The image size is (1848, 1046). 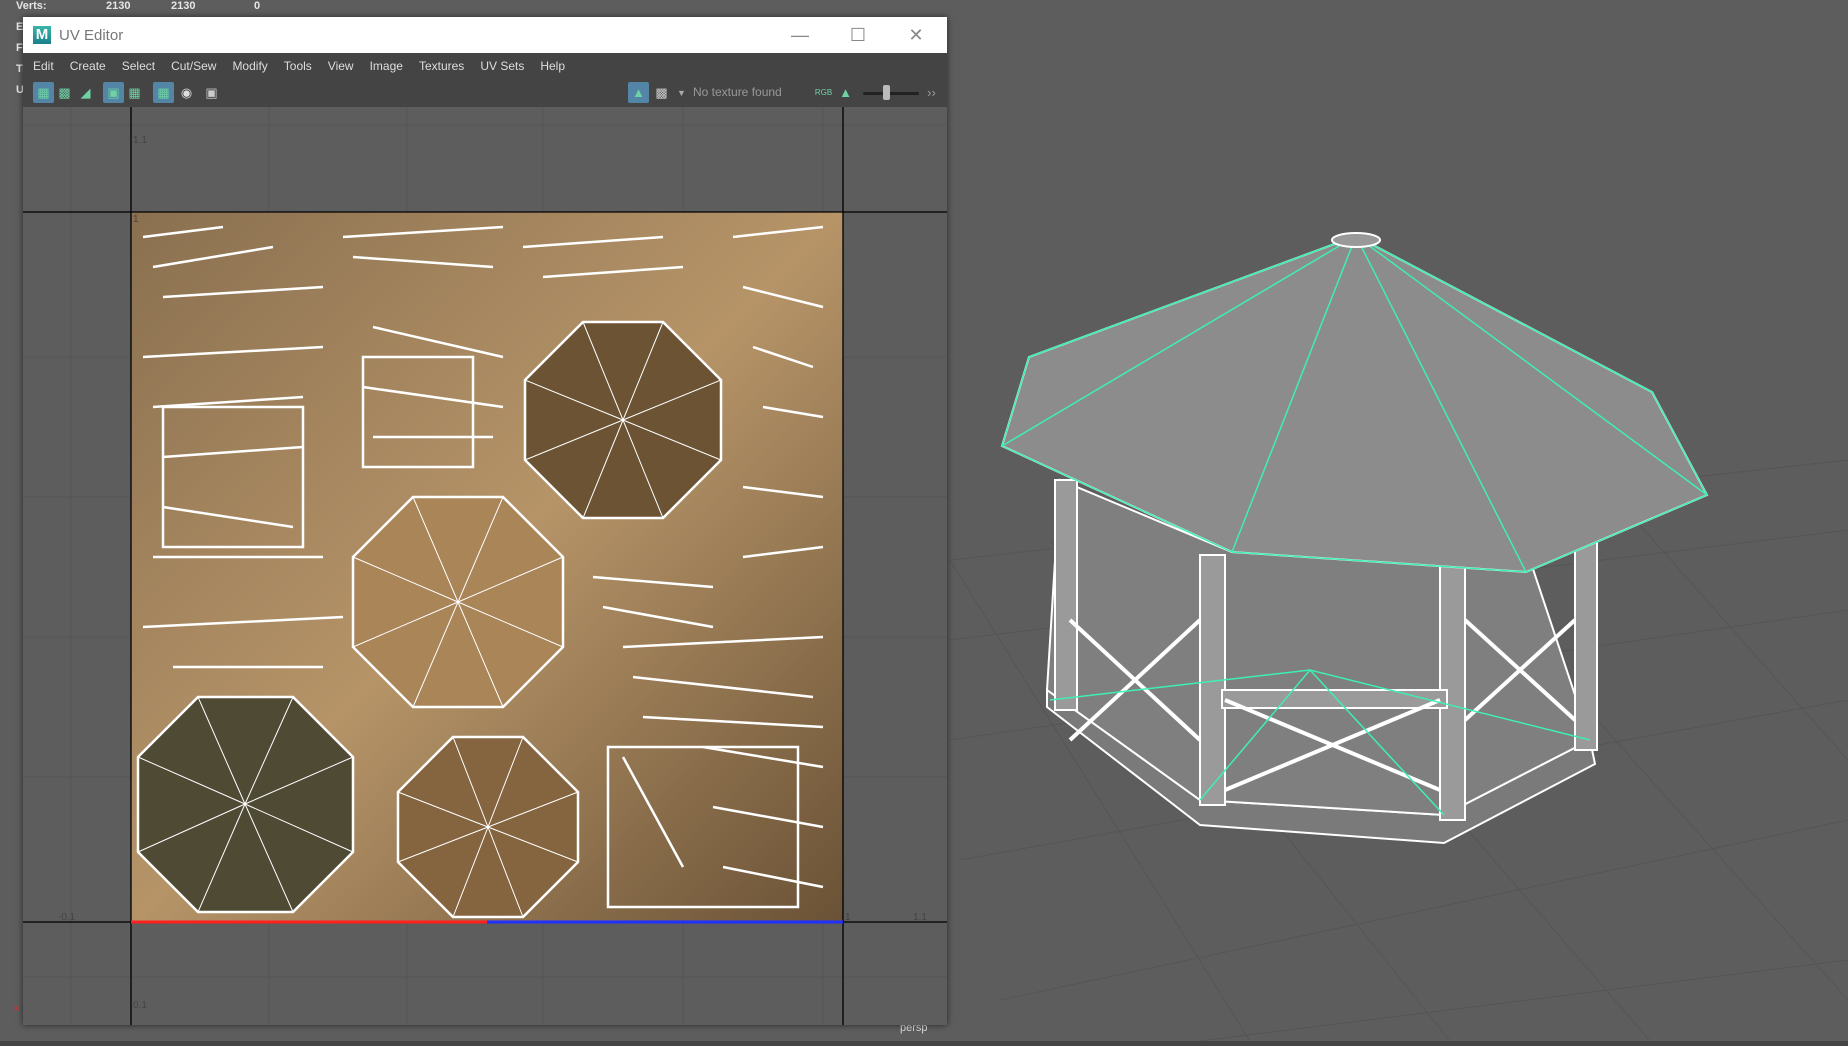 I want to click on minimize-button: —, so click(x=800, y=35).